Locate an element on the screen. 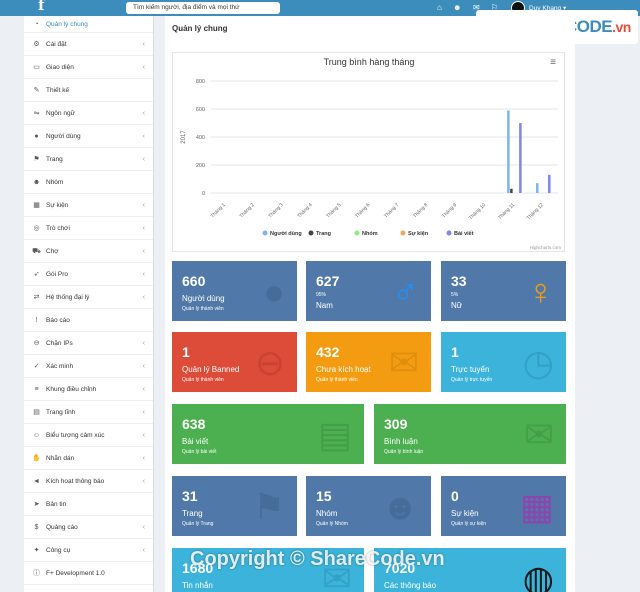  stat-label: Các thông báo is located at coordinates (410, 585).